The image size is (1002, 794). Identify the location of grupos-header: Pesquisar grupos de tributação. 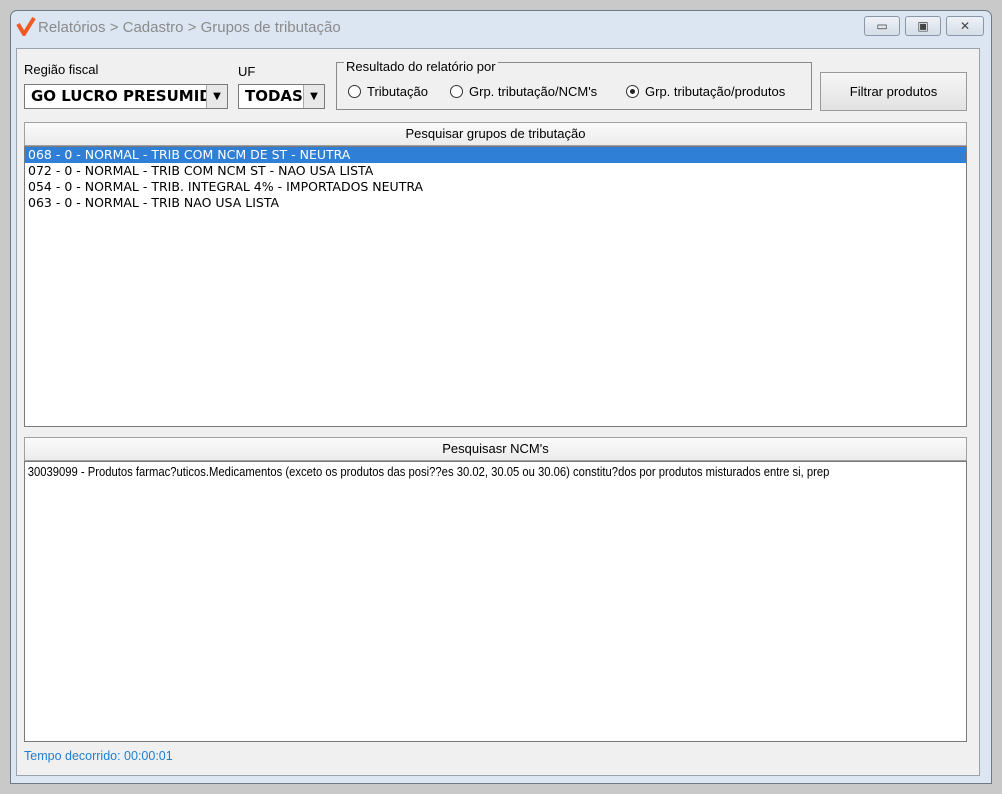
(495, 134).